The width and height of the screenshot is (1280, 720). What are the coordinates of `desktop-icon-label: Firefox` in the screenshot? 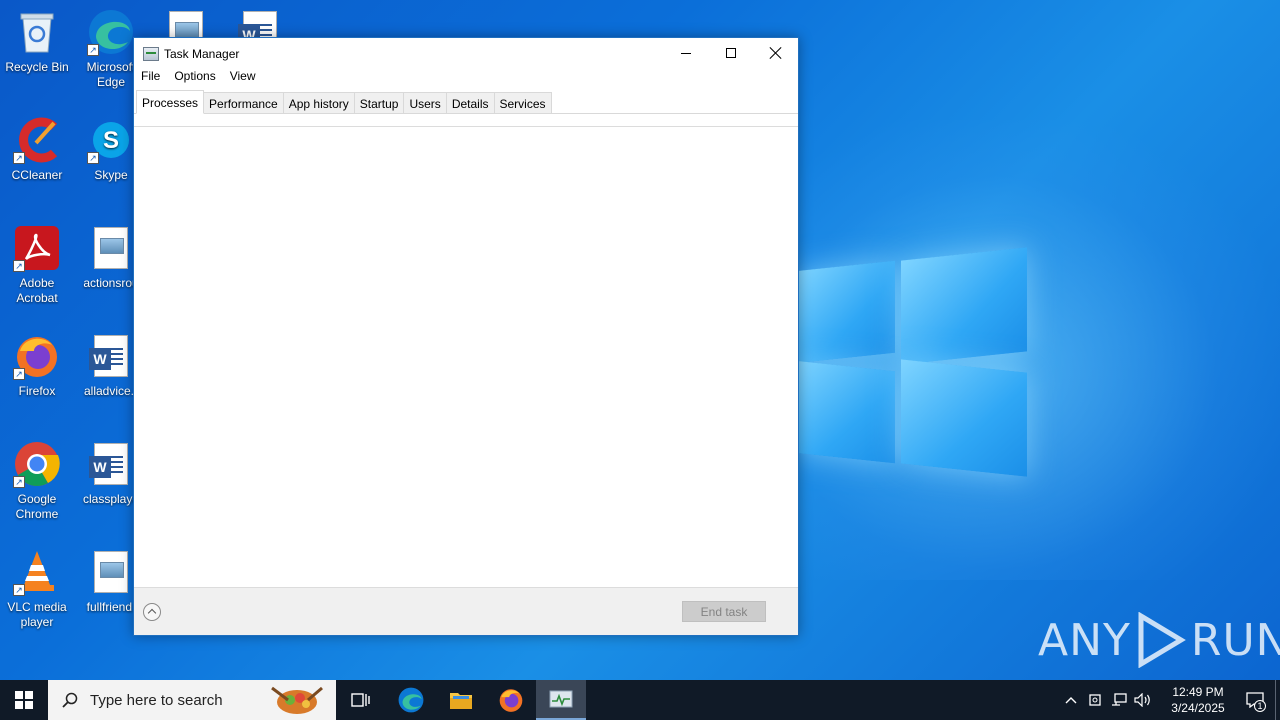 It's located at (37, 391).